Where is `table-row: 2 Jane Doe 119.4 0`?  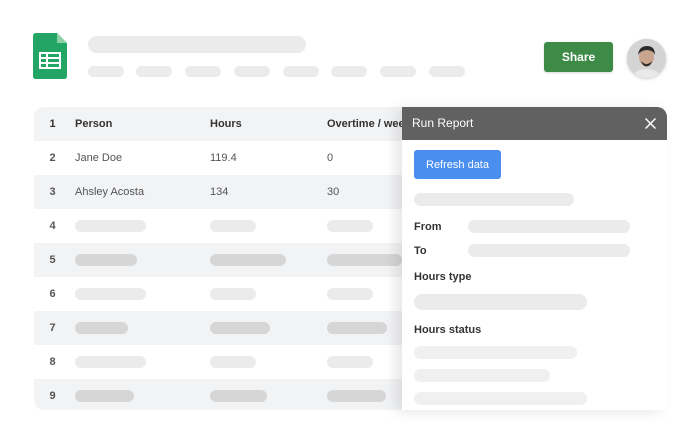 table-row: 2 Jane Doe 119.4 0 is located at coordinates (218, 158).